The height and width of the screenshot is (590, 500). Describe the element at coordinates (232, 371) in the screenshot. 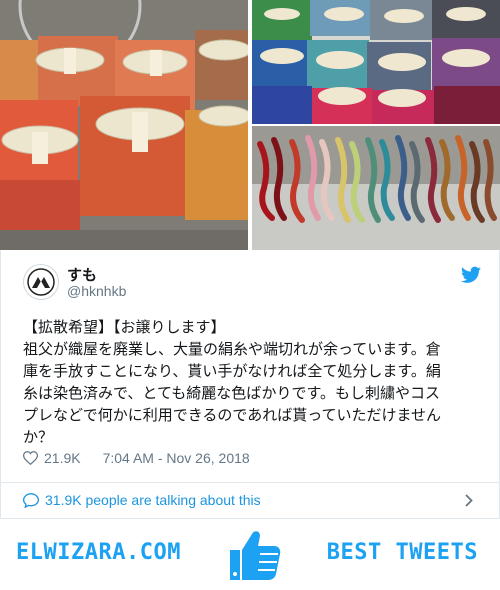

I see `tweet-line: 庫を手放すことになり、貰い手がなければ全て処分します。絹` at that location.